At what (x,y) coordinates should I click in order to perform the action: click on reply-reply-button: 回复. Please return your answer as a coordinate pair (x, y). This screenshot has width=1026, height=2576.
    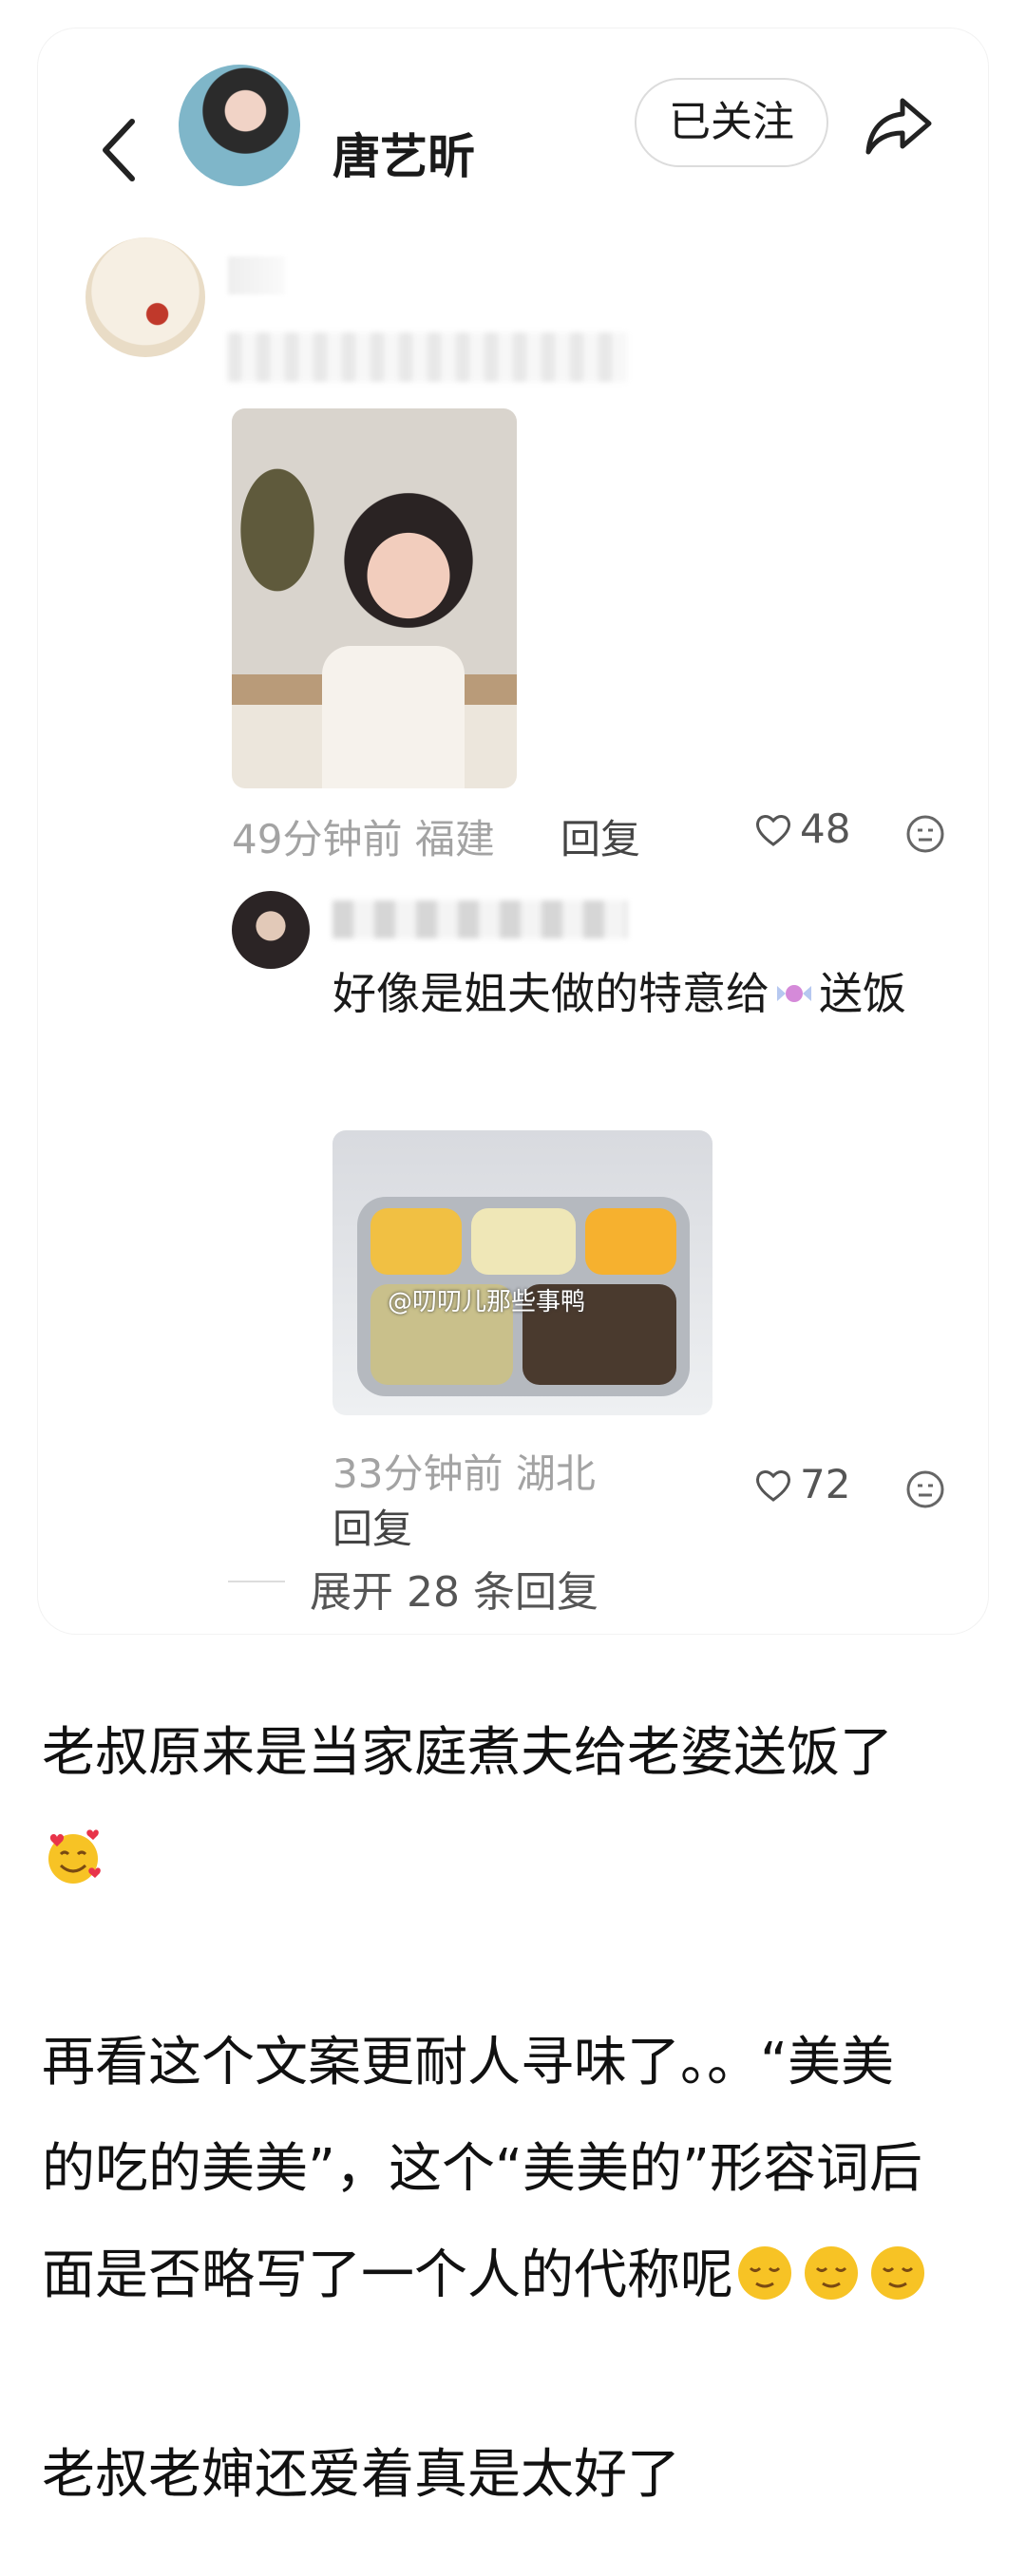
    Looking at the image, I should click on (372, 1526).